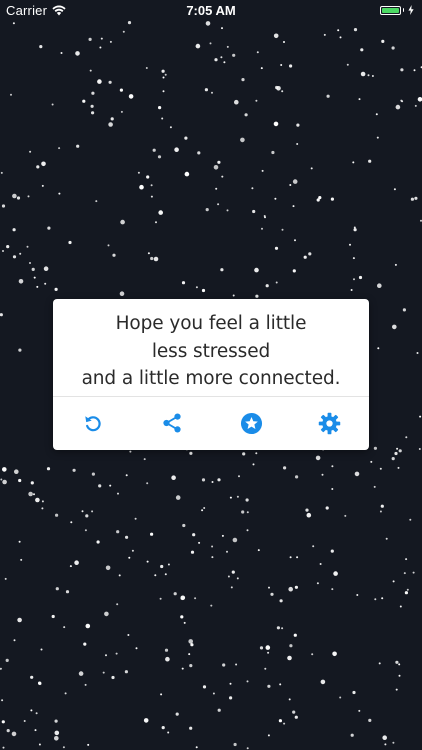 The image size is (422, 750). Describe the element at coordinates (93, 423) in the screenshot. I see `refresh-button` at that location.